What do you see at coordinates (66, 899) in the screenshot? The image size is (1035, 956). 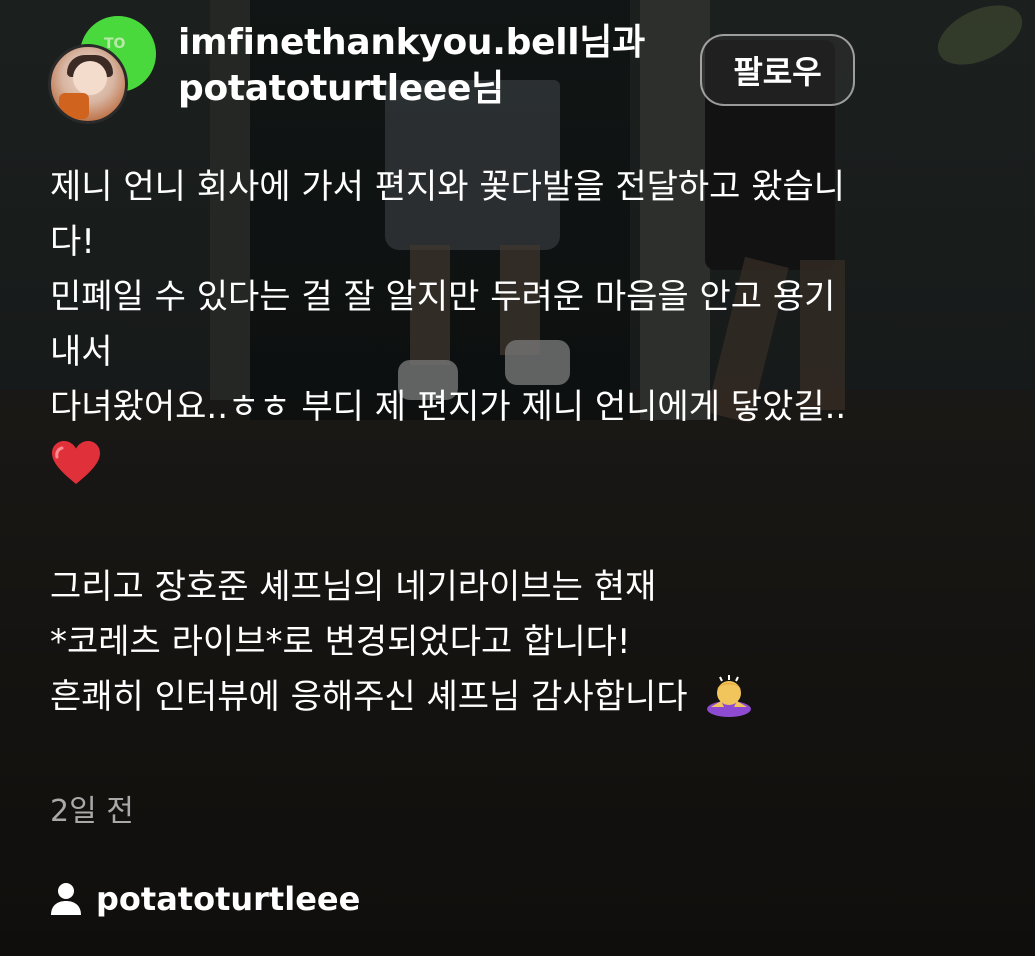 I see `person-icon` at bounding box center [66, 899].